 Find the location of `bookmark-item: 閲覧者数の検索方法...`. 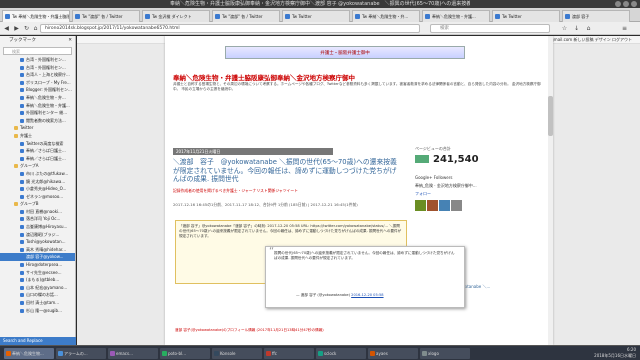

bookmark-item: 閲覧者数の検索方法... is located at coordinates (37, 121).